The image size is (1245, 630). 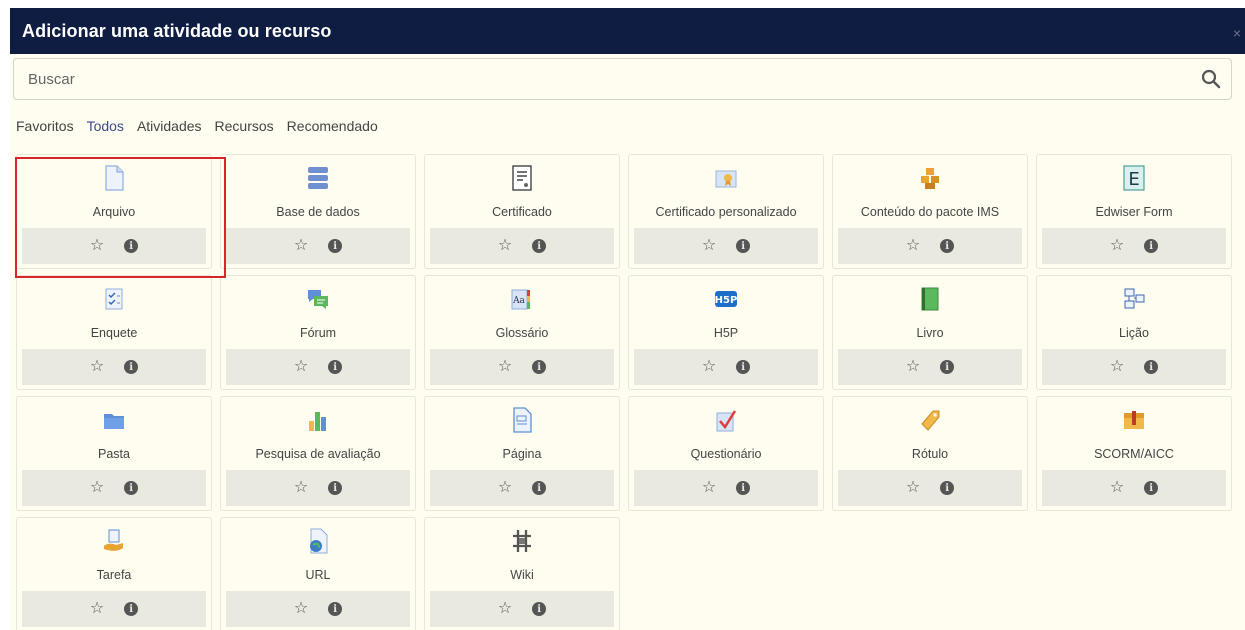 I want to click on close-button: ×, so click(x=1237, y=33).